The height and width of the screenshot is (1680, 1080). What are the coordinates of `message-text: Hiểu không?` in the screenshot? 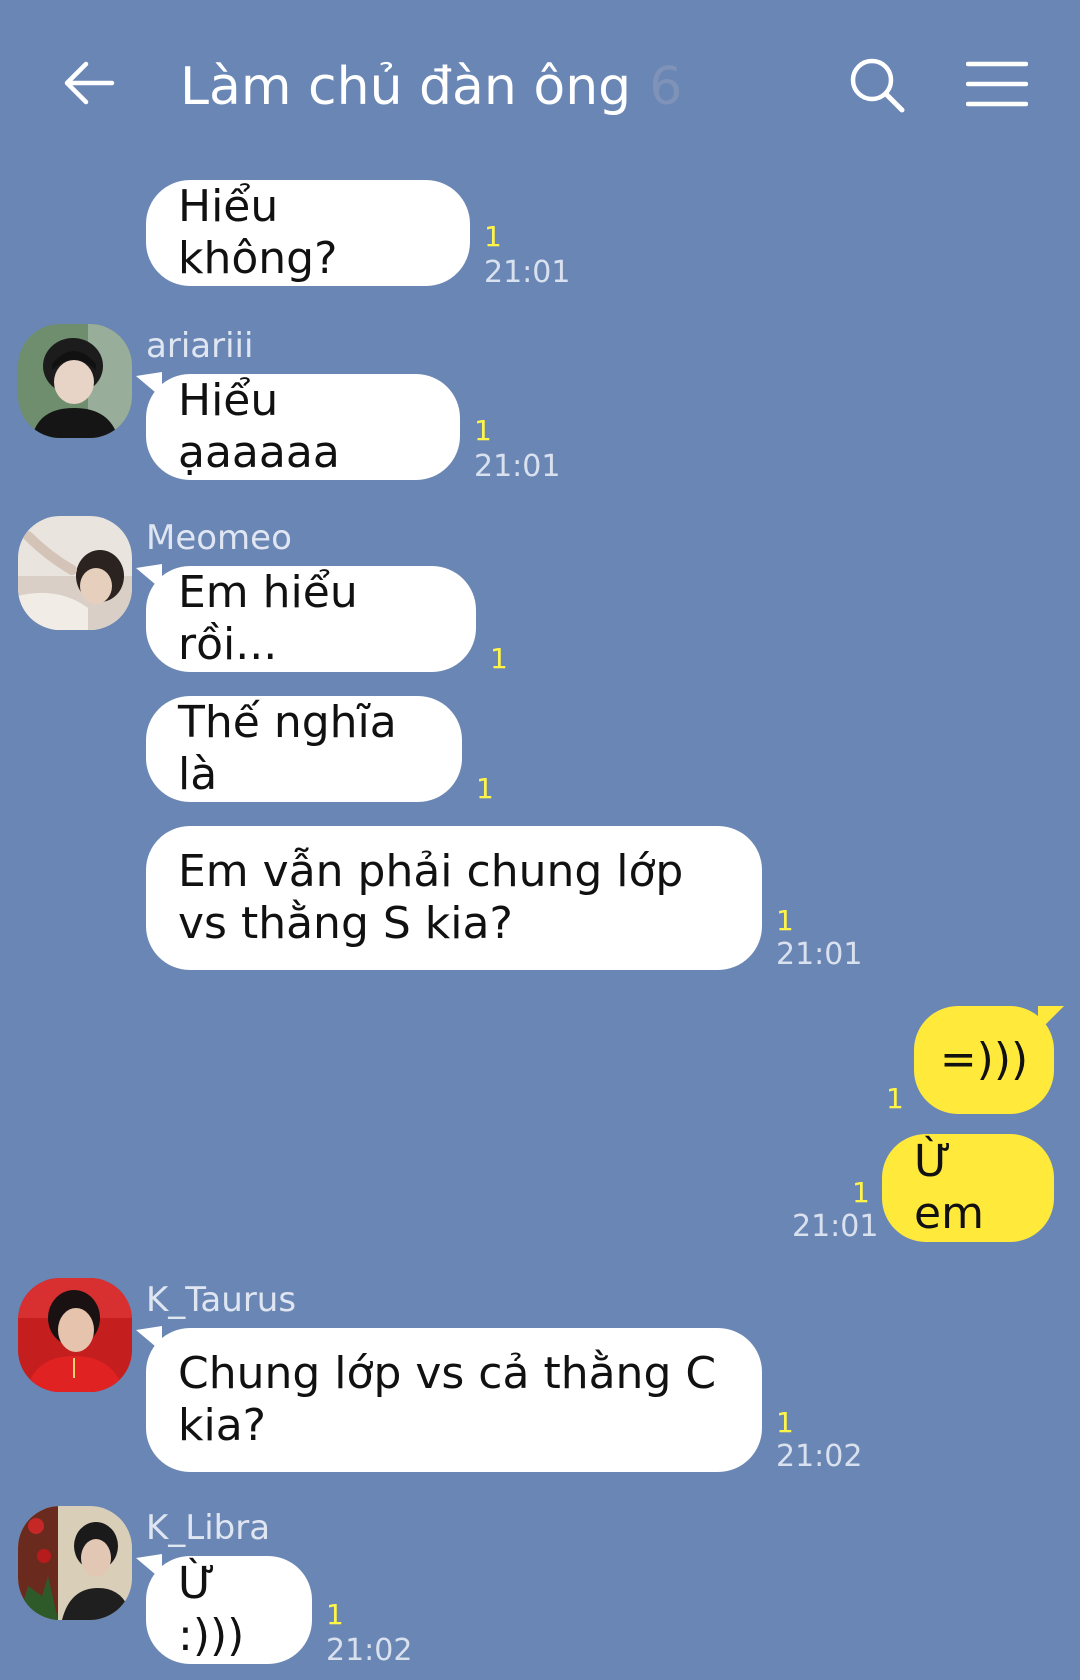 It's located at (258, 232).